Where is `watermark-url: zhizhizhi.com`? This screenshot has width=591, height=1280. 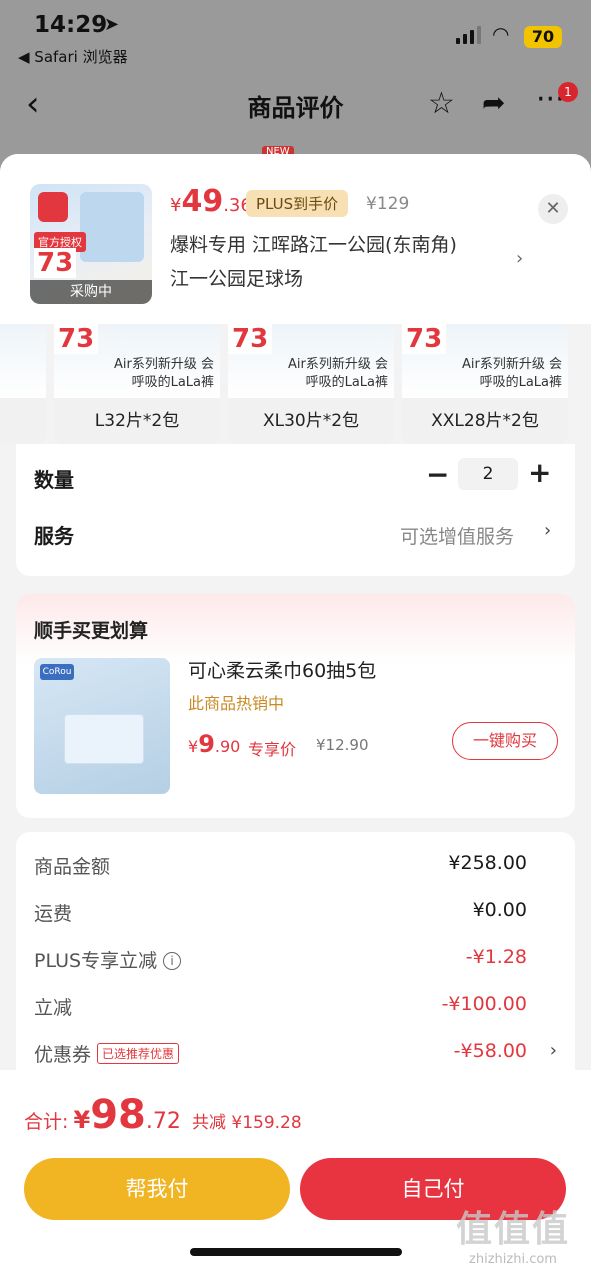 watermark-url: zhizhizhi.com is located at coordinates (513, 1259).